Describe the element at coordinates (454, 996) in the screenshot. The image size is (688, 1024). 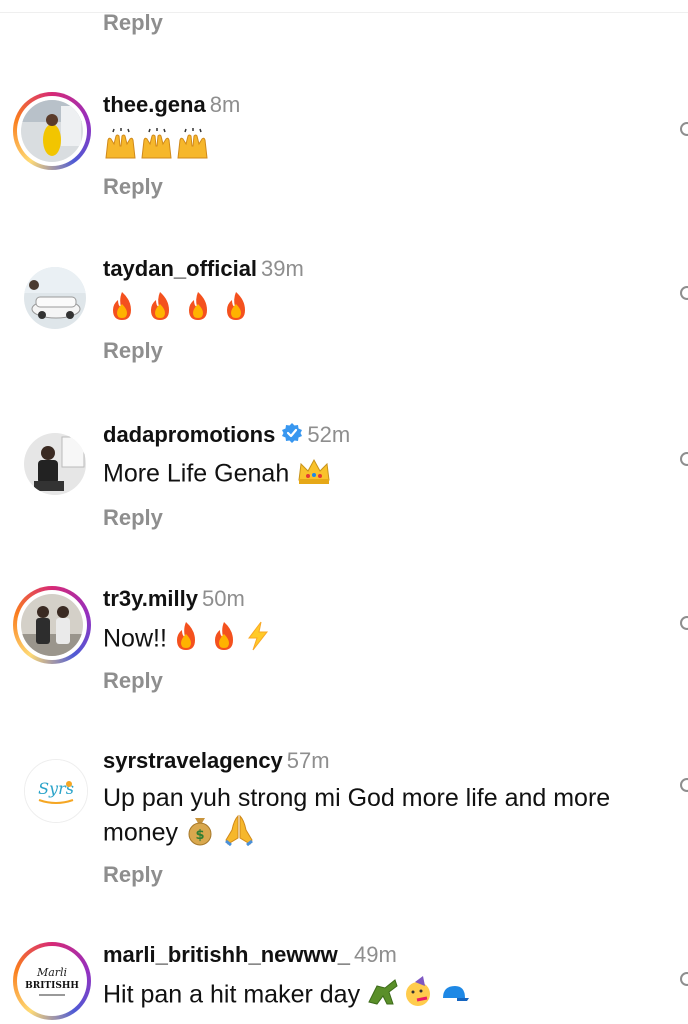
I see `cap-icon` at that location.